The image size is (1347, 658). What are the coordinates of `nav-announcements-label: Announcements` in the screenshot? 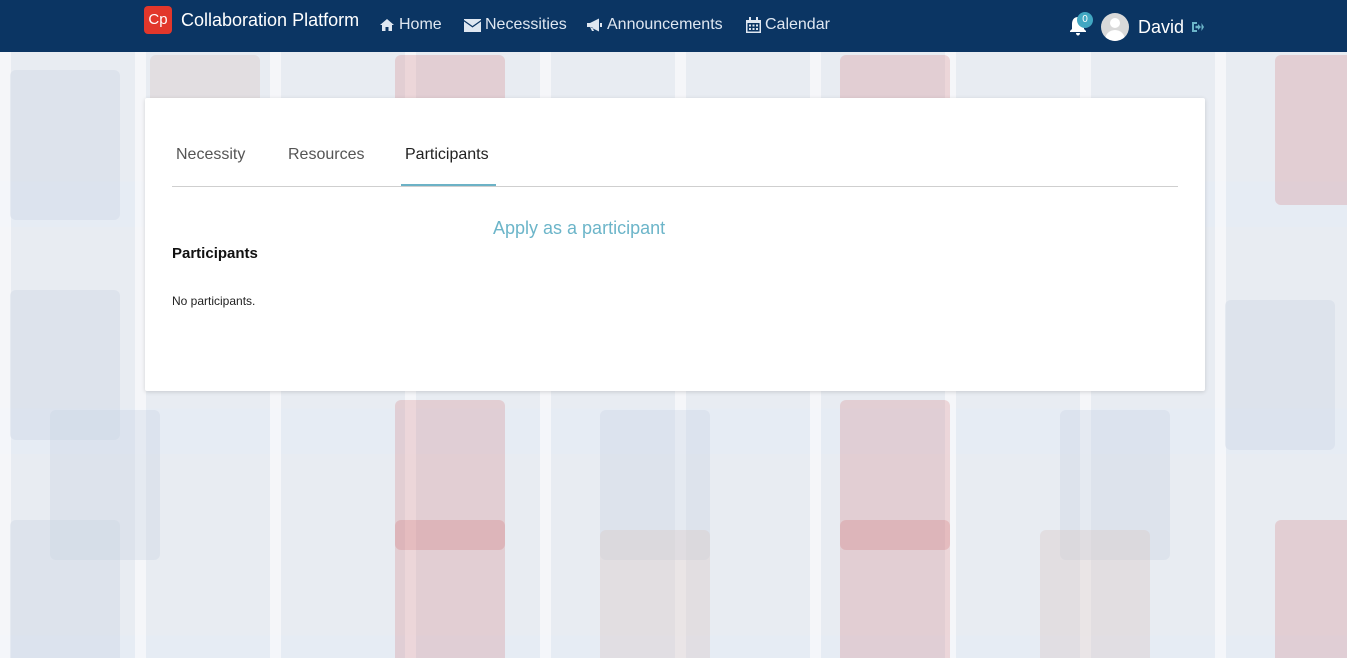 It's located at (665, 24).